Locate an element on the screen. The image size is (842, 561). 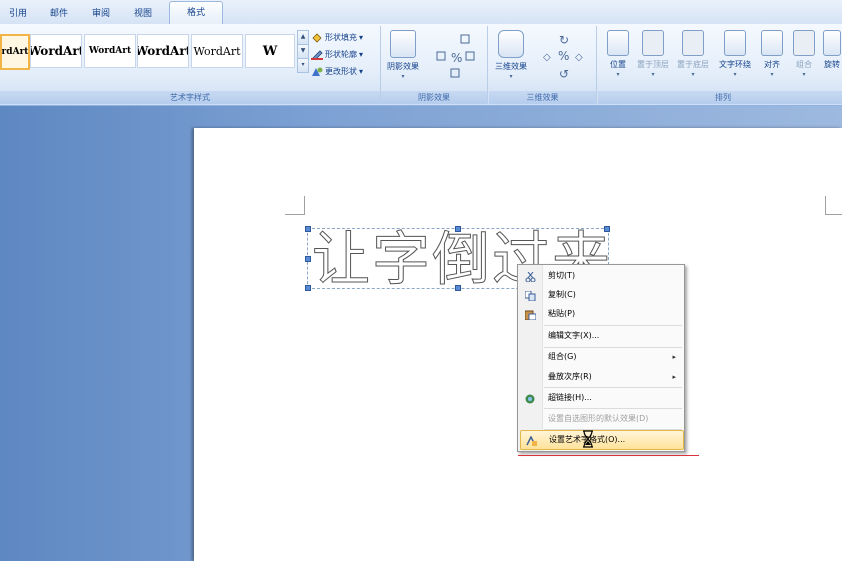
bring-to-front-icon is located at coordinates (653, 43).